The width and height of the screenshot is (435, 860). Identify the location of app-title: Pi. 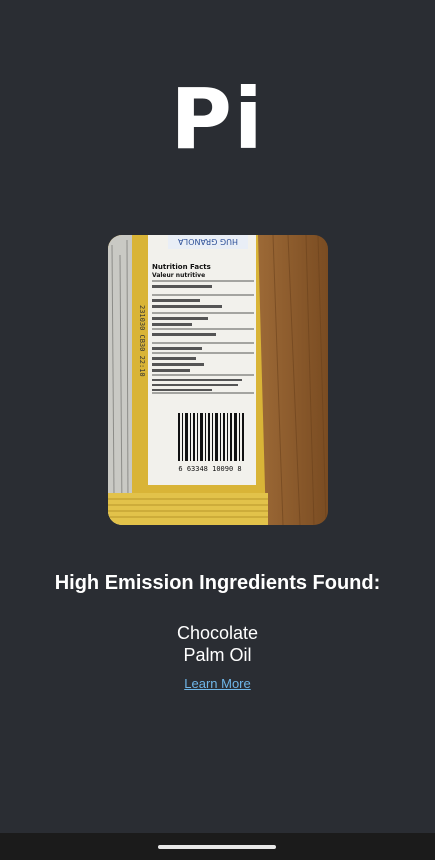
(217, 119).